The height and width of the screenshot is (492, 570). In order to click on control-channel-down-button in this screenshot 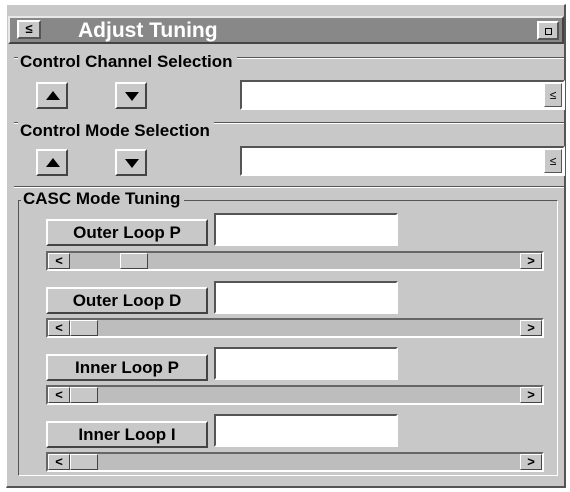, I will do `click(131, 95)`.